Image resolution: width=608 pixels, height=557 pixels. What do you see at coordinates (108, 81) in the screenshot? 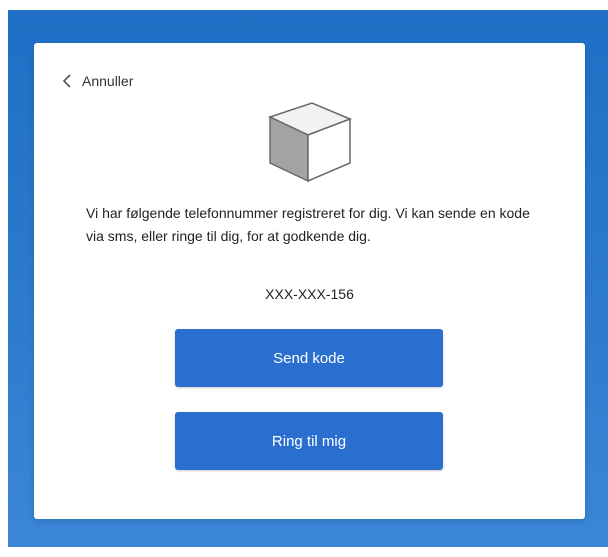
I see `cancel-label: Annuller` at bounding box center [108, 81].